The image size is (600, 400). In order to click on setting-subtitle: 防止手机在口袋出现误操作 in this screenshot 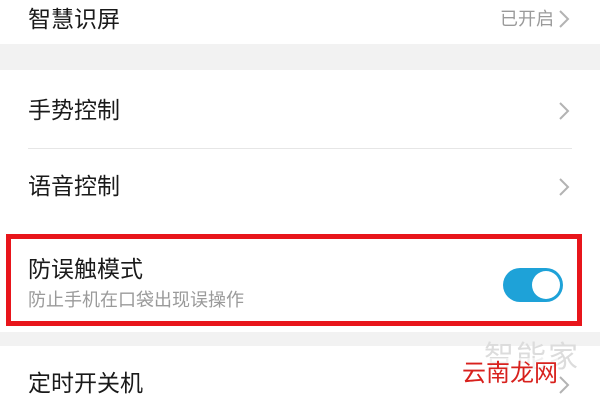, I will do `click(136, 300)`.